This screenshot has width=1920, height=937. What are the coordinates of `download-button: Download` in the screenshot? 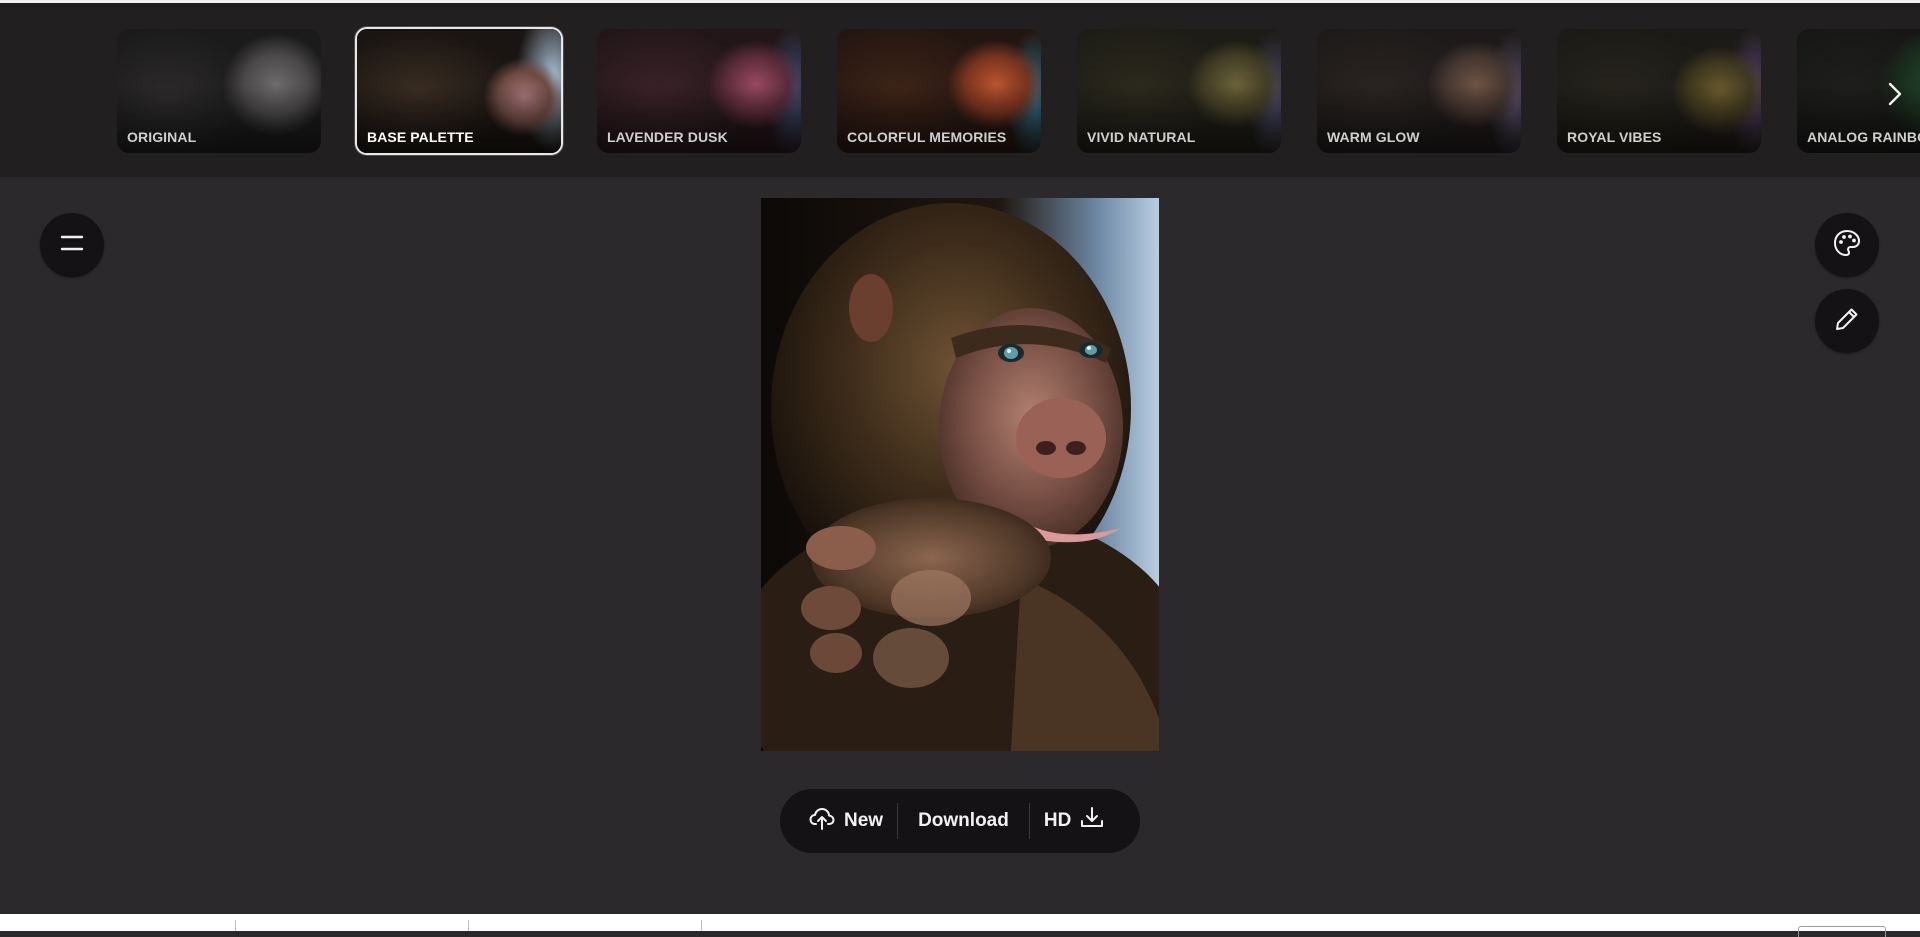 It's located at (963, 821).